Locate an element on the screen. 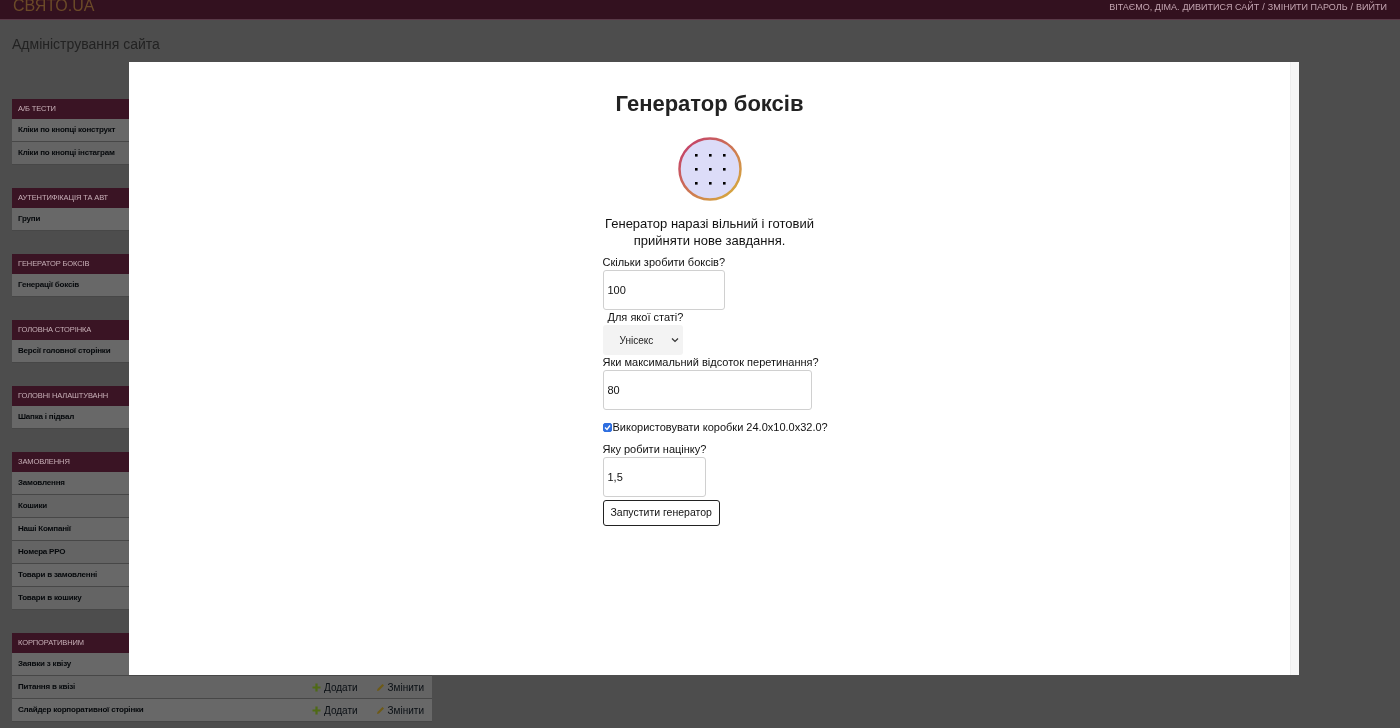 The width and height of the screenshot is (1400, 728). sidebar-link: Замовлення is located at coordinates (41, 483).